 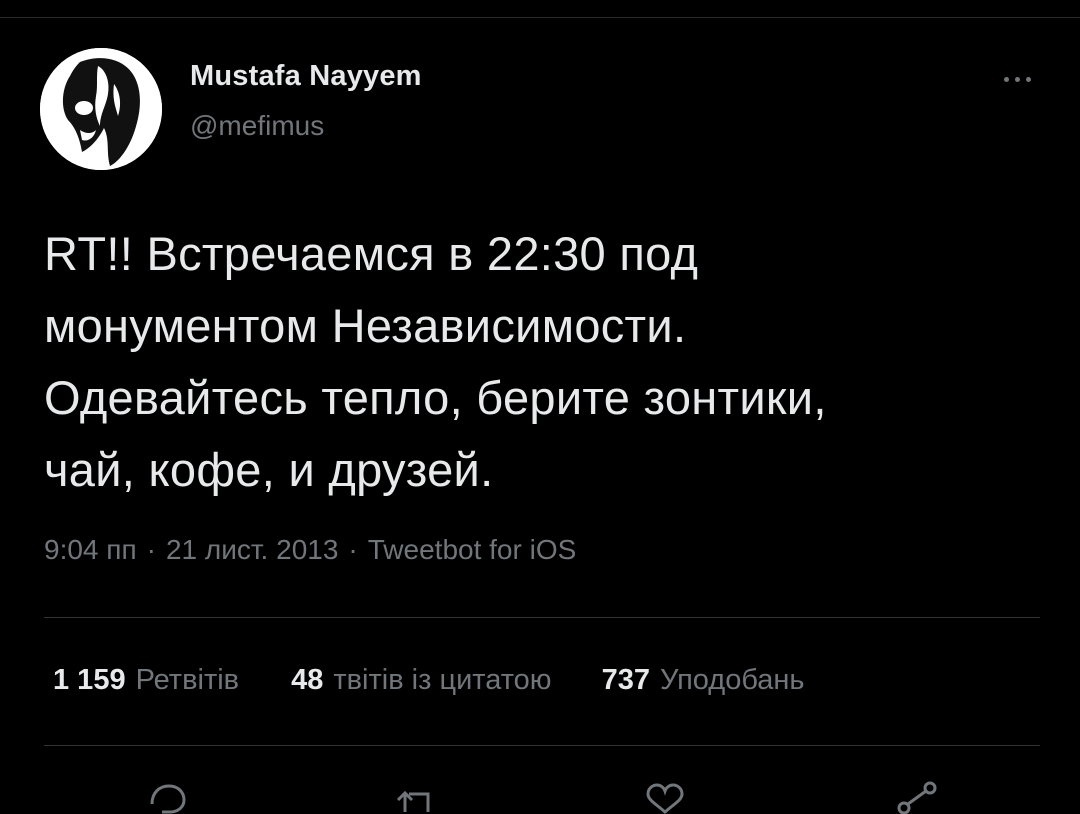 What do you see at coordinates (442, 680) in the screenshot?
I see `quotes-label: твітів із цитатою` at bounding box center [442, 680].